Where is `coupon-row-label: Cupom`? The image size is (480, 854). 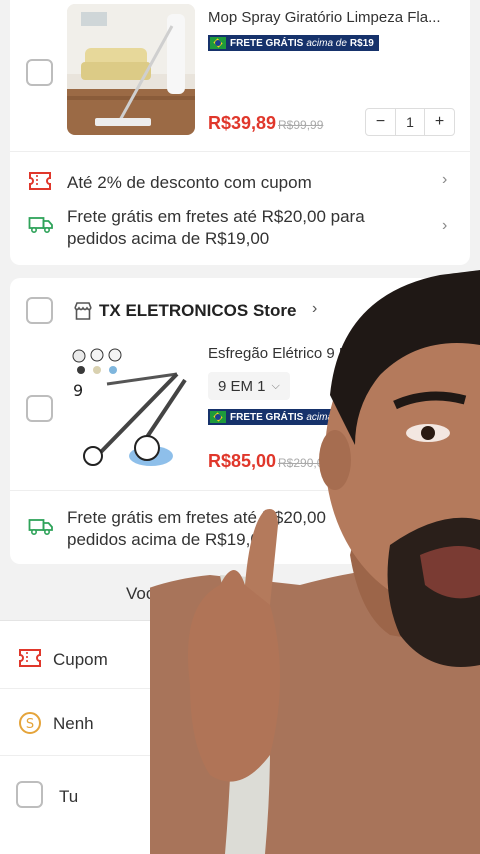 coupon-row-label: Cupom is located at coordinates (80, 660).